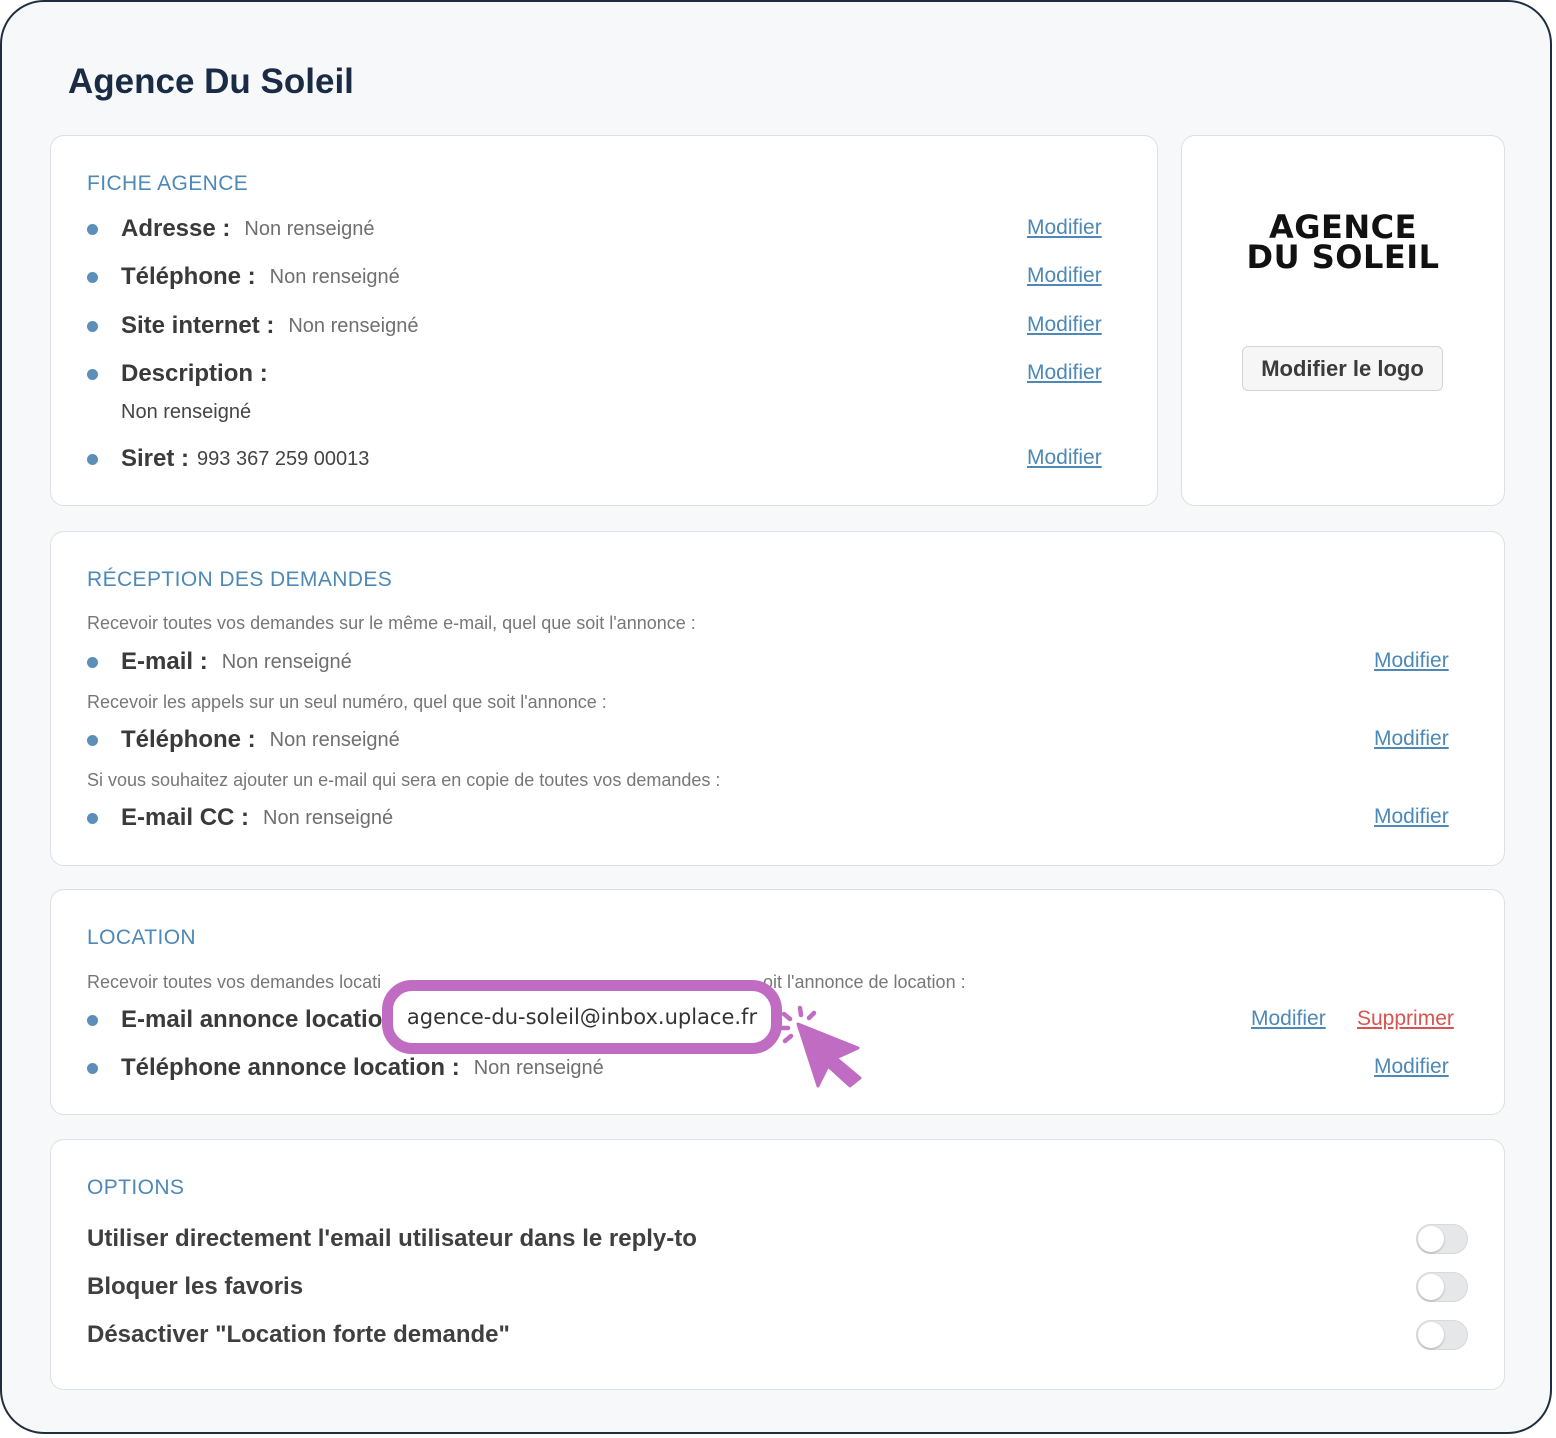 This screenshot has width=1556, height=1438. I want to click on field-label: Description :, so click(194, 373).